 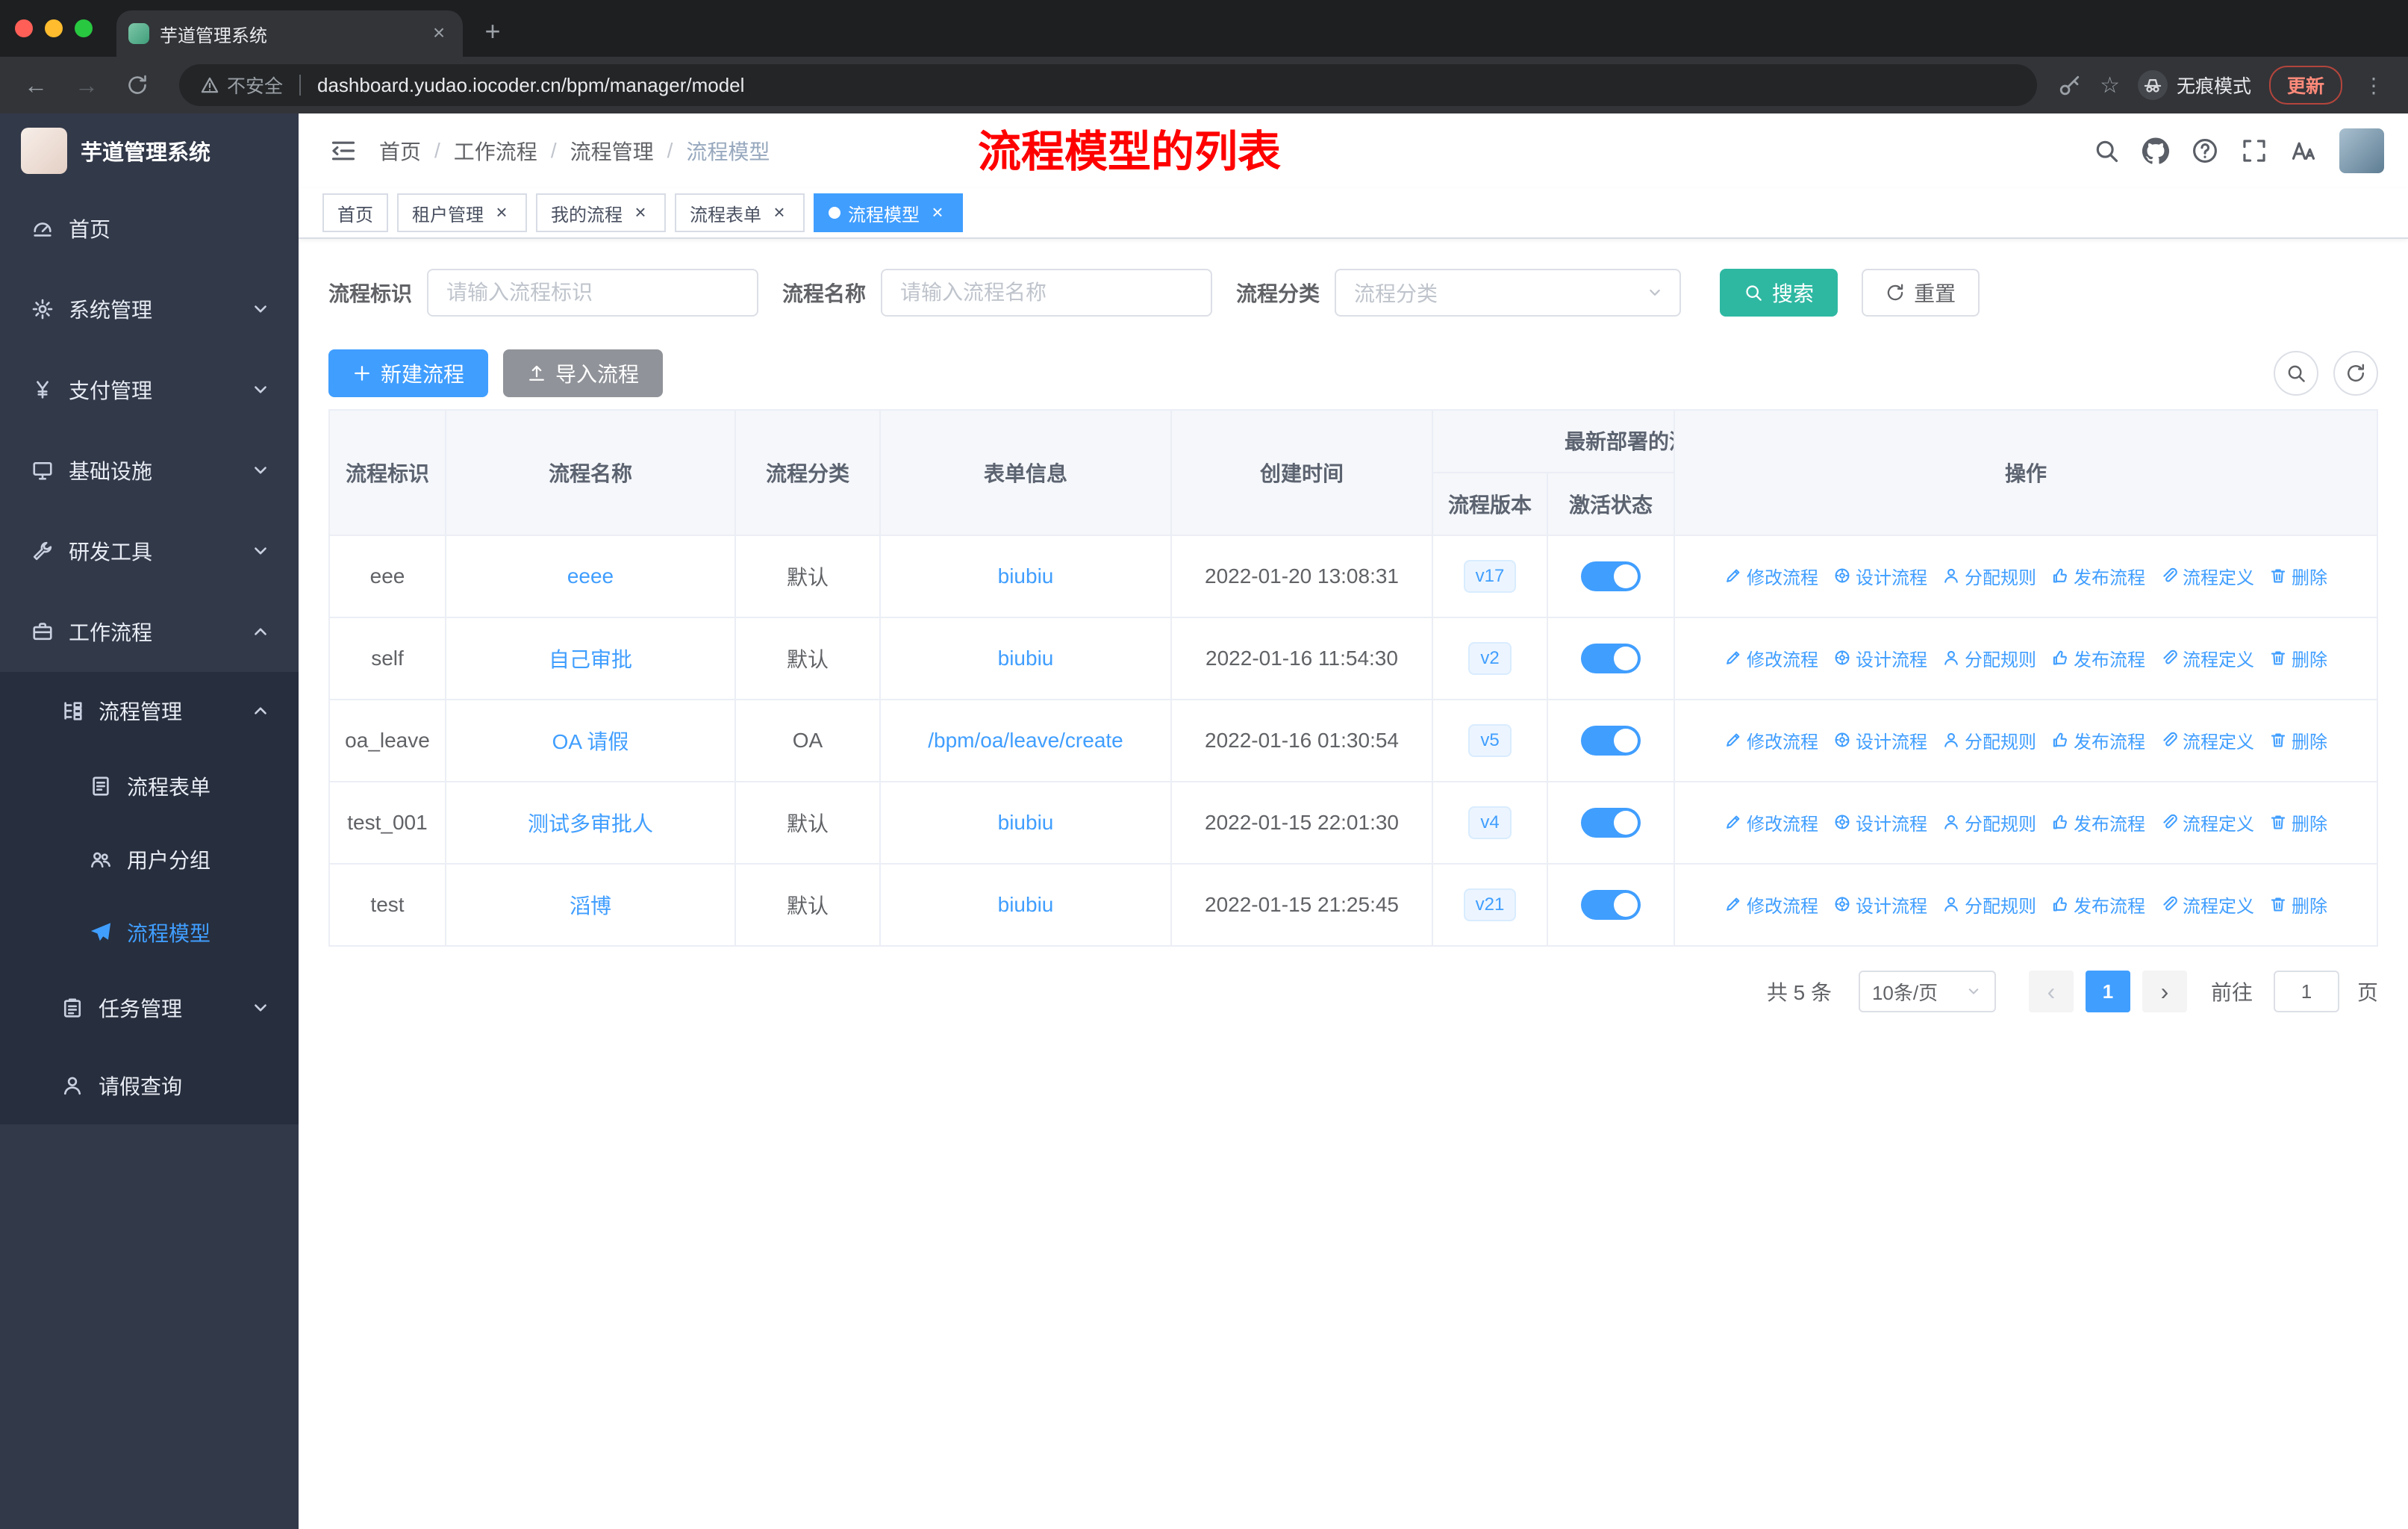 What do you see at coordinates (590, 824) in the screenshot?
I see `process-name-link: 测试多审批人` at bounding box center [590, 824].